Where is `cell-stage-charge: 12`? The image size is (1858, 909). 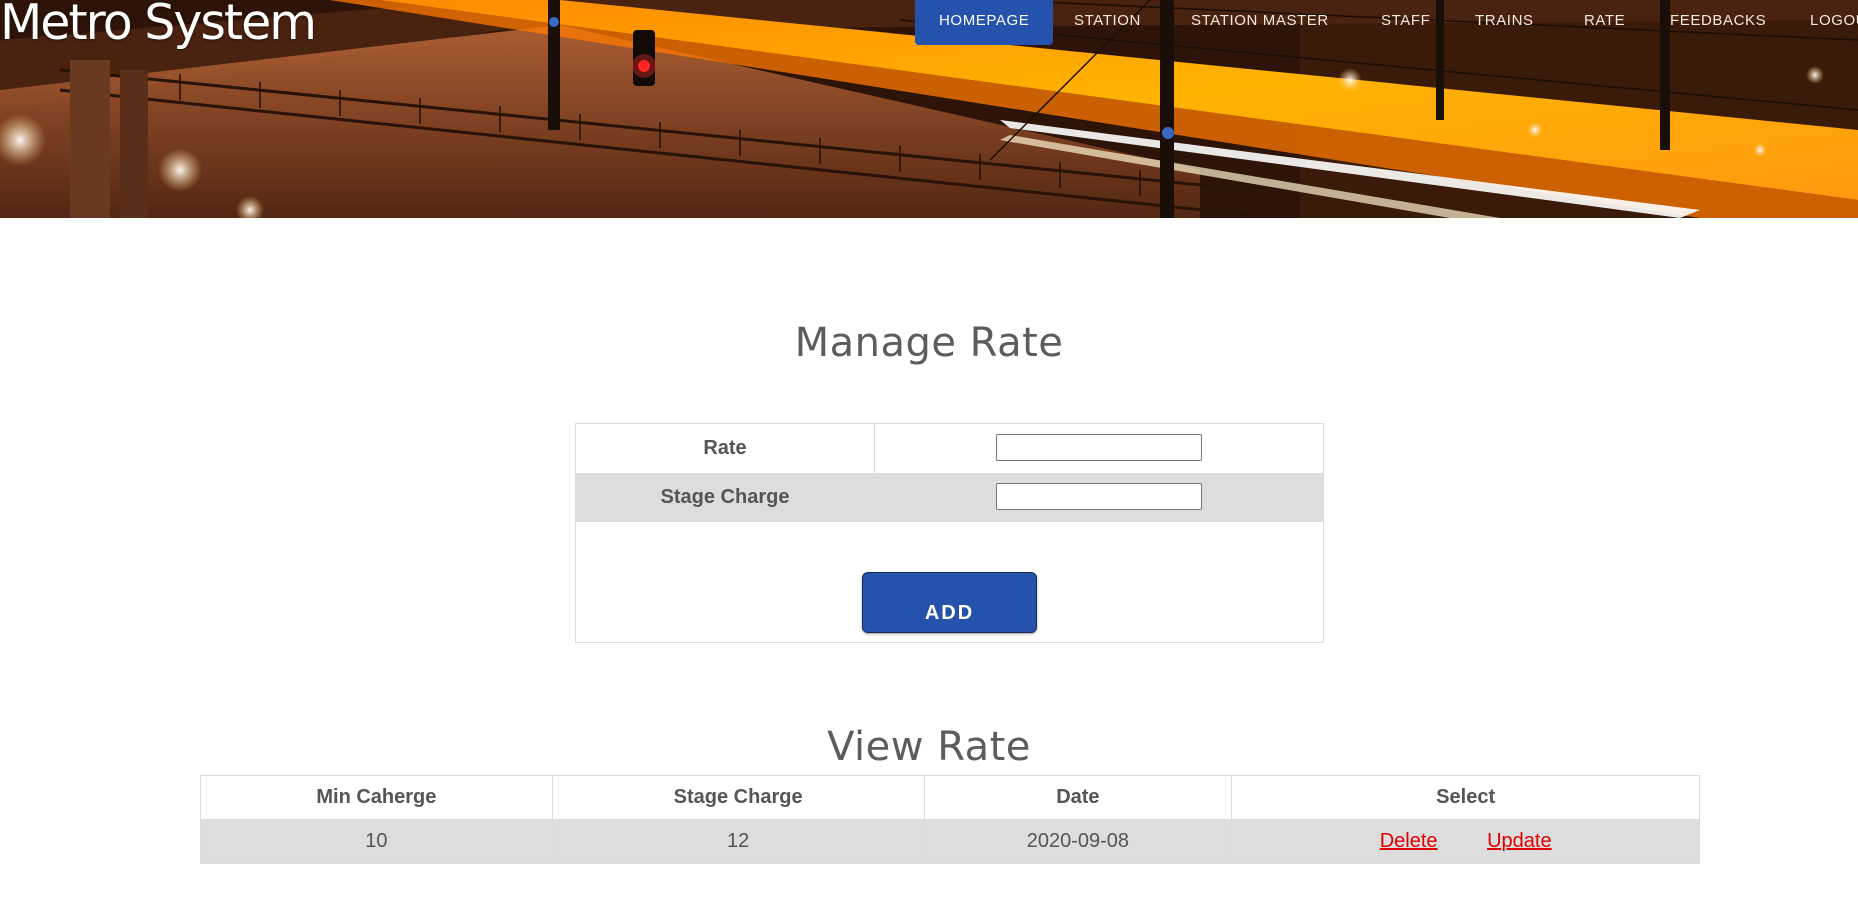 cell-stage-charge: 12 is located at coordinates (738, 841).